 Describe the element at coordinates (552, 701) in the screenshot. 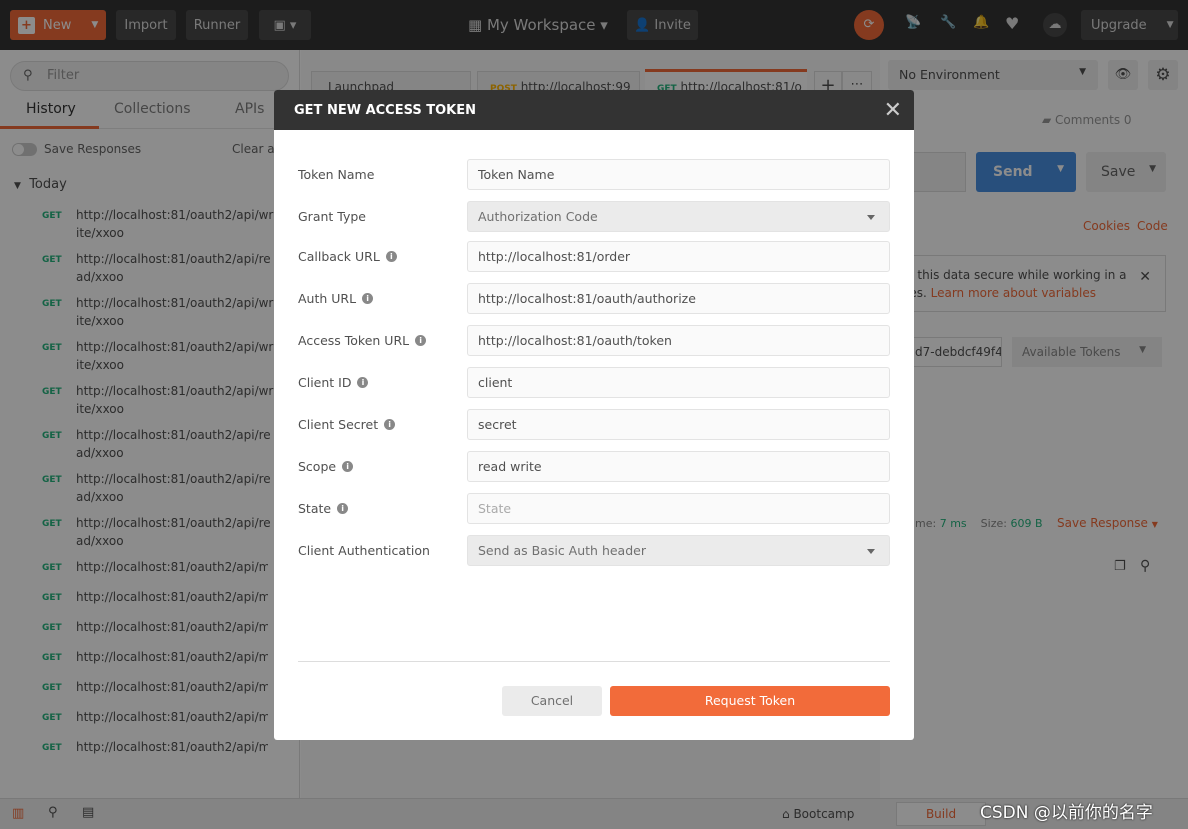

I see `cancel-button: Cancel` at that location.